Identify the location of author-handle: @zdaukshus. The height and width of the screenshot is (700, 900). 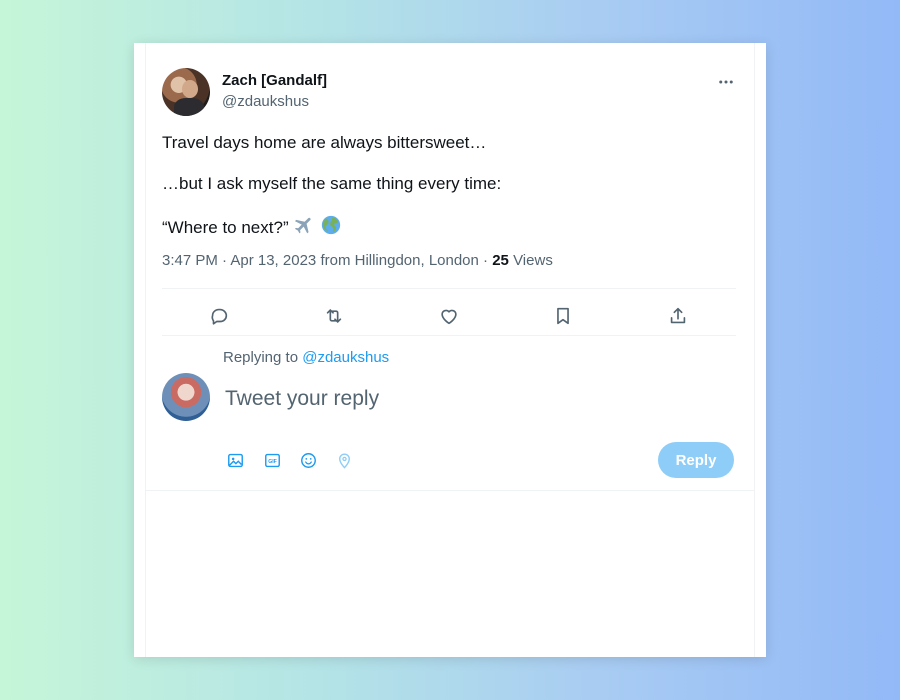
(265, 101).